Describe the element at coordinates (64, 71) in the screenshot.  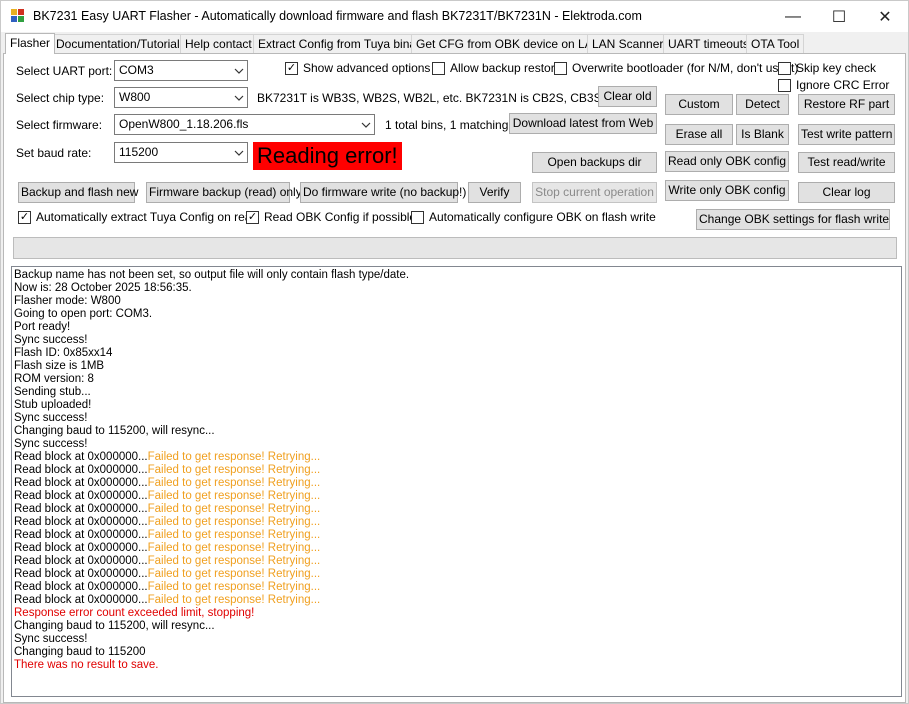
I see `uart-port-label: Select UART port:` at that location.